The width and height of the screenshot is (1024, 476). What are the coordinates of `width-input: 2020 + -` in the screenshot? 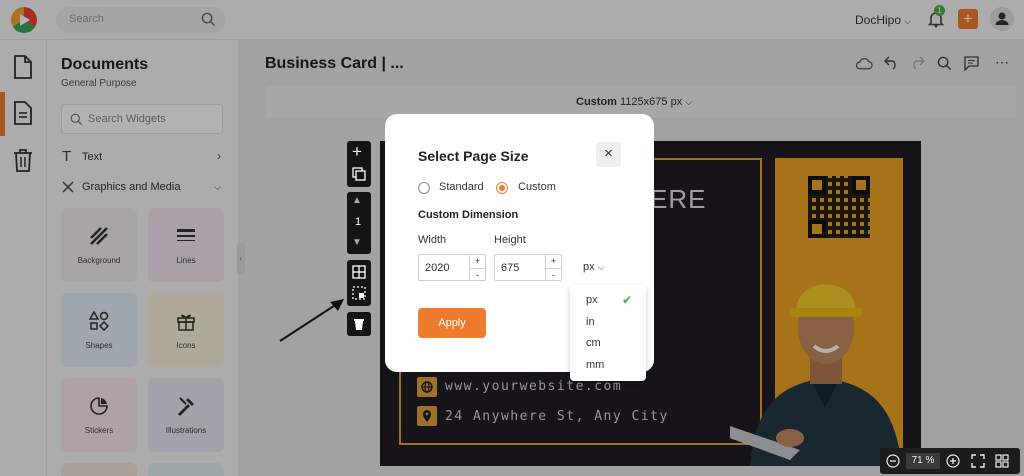 It's located at (452, 267).